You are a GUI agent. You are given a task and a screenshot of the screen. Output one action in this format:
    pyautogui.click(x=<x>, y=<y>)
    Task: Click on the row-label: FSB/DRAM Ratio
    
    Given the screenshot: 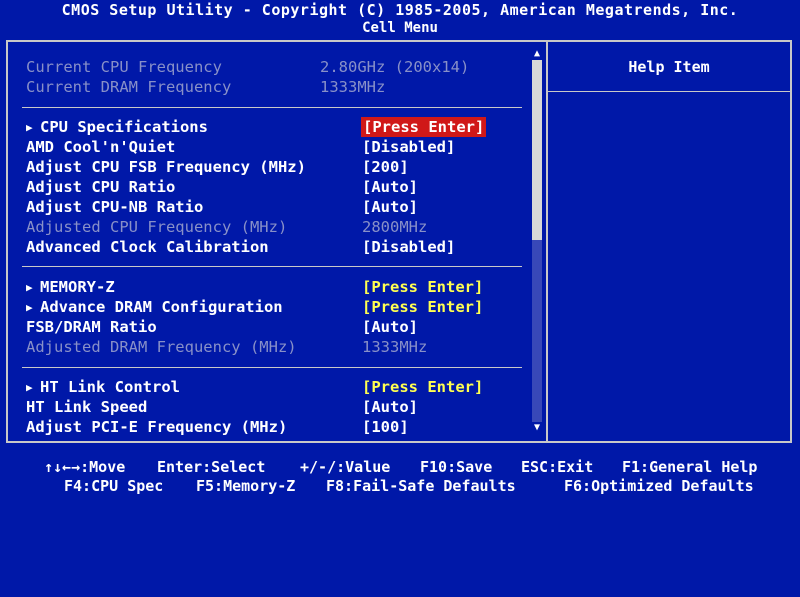 What is the action you would take?
    pyautogui.click(x=91, y=327)
    